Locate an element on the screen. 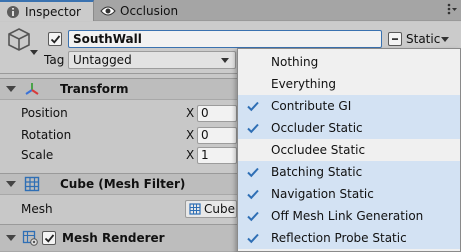 The width and height of the screenshot is (461, 252). tab-label: Inspector is located at coordinates (53, 11).